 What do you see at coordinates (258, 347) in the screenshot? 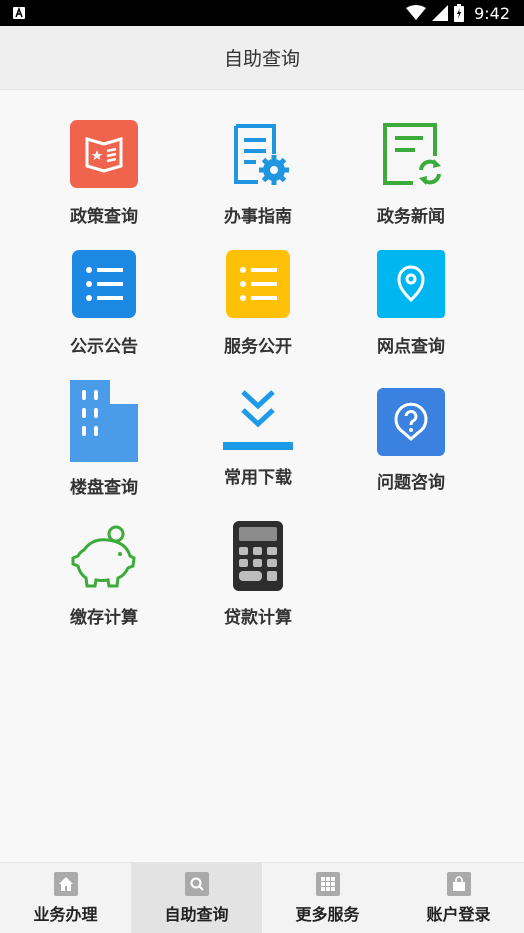
I see `tile-label: 服务公开` at bounding box center [258, 347].